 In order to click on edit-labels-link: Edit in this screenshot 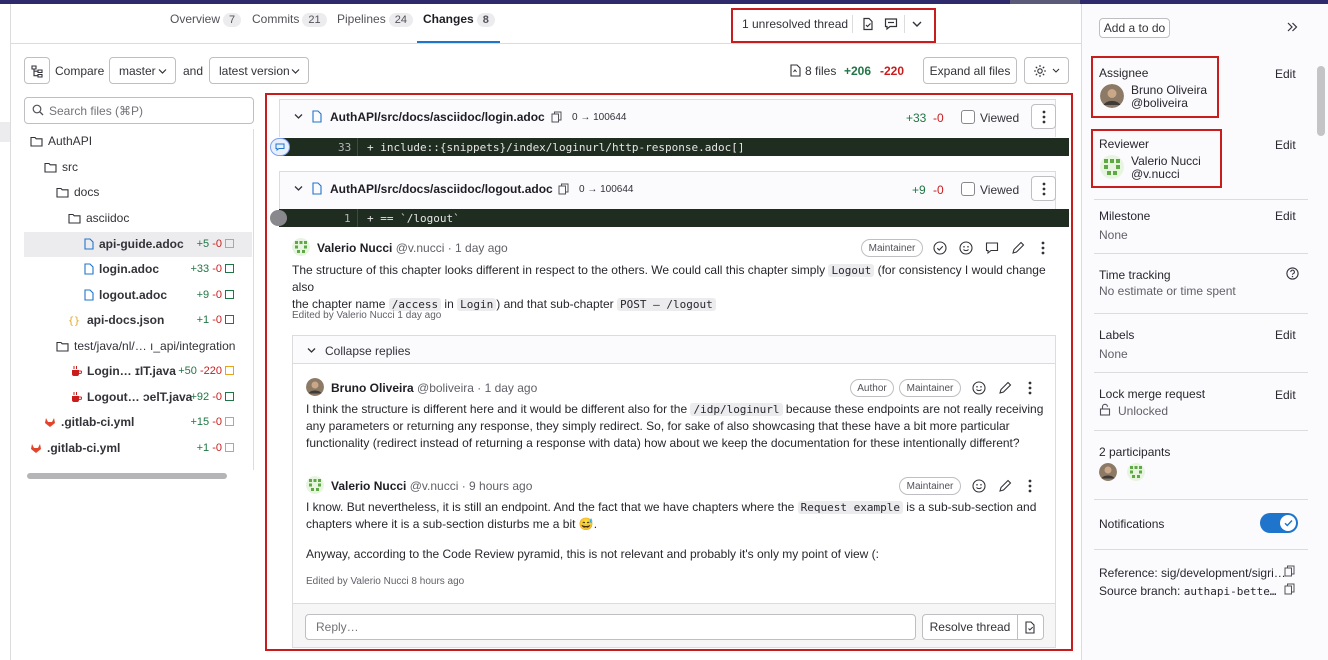, I will do `click(1285, 335)`.